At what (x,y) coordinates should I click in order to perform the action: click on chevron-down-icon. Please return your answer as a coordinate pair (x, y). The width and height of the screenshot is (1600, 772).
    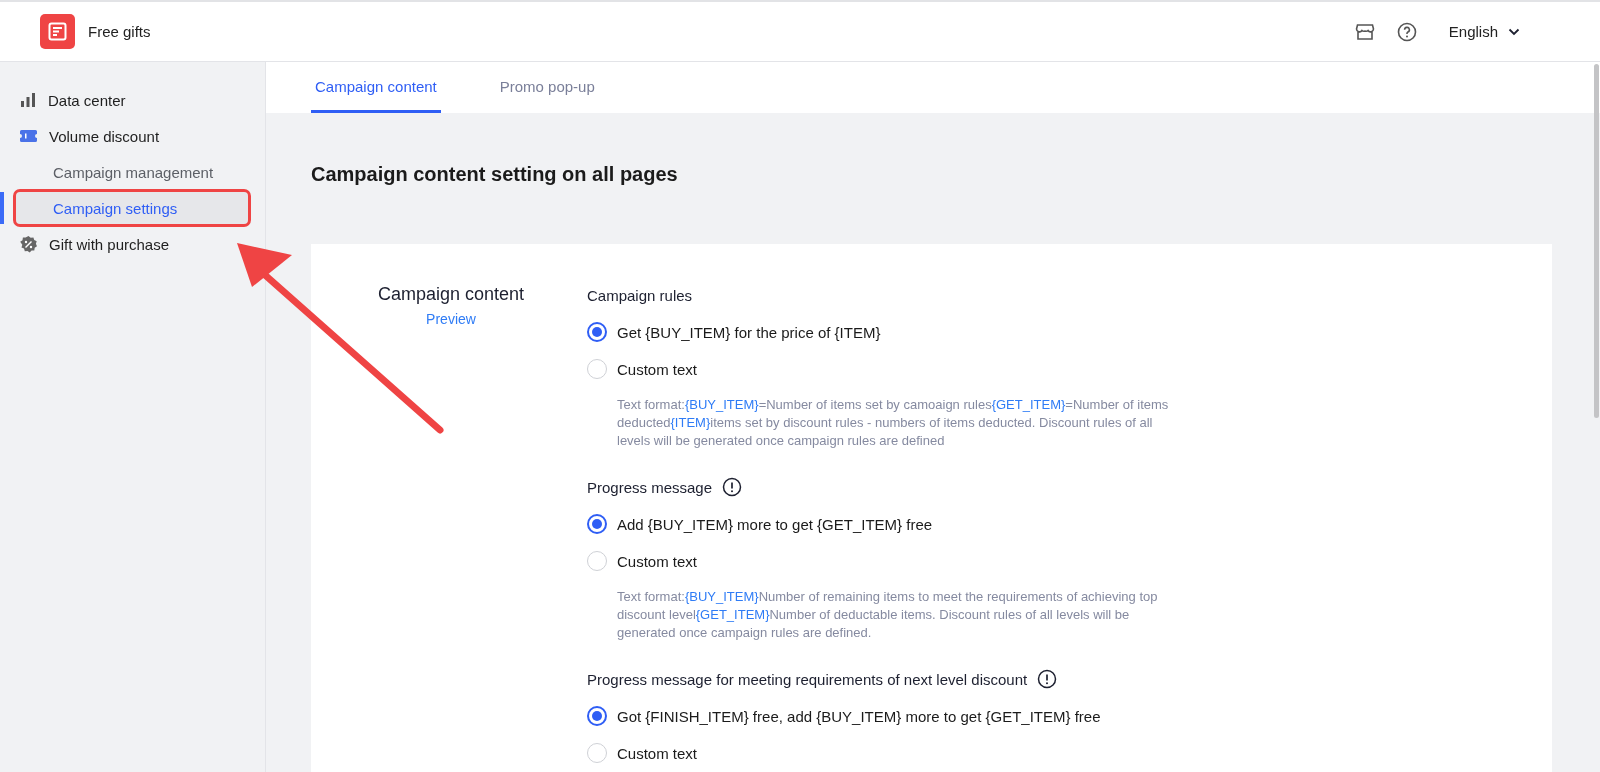
    Looking at the image, I should click on (1514, 31).